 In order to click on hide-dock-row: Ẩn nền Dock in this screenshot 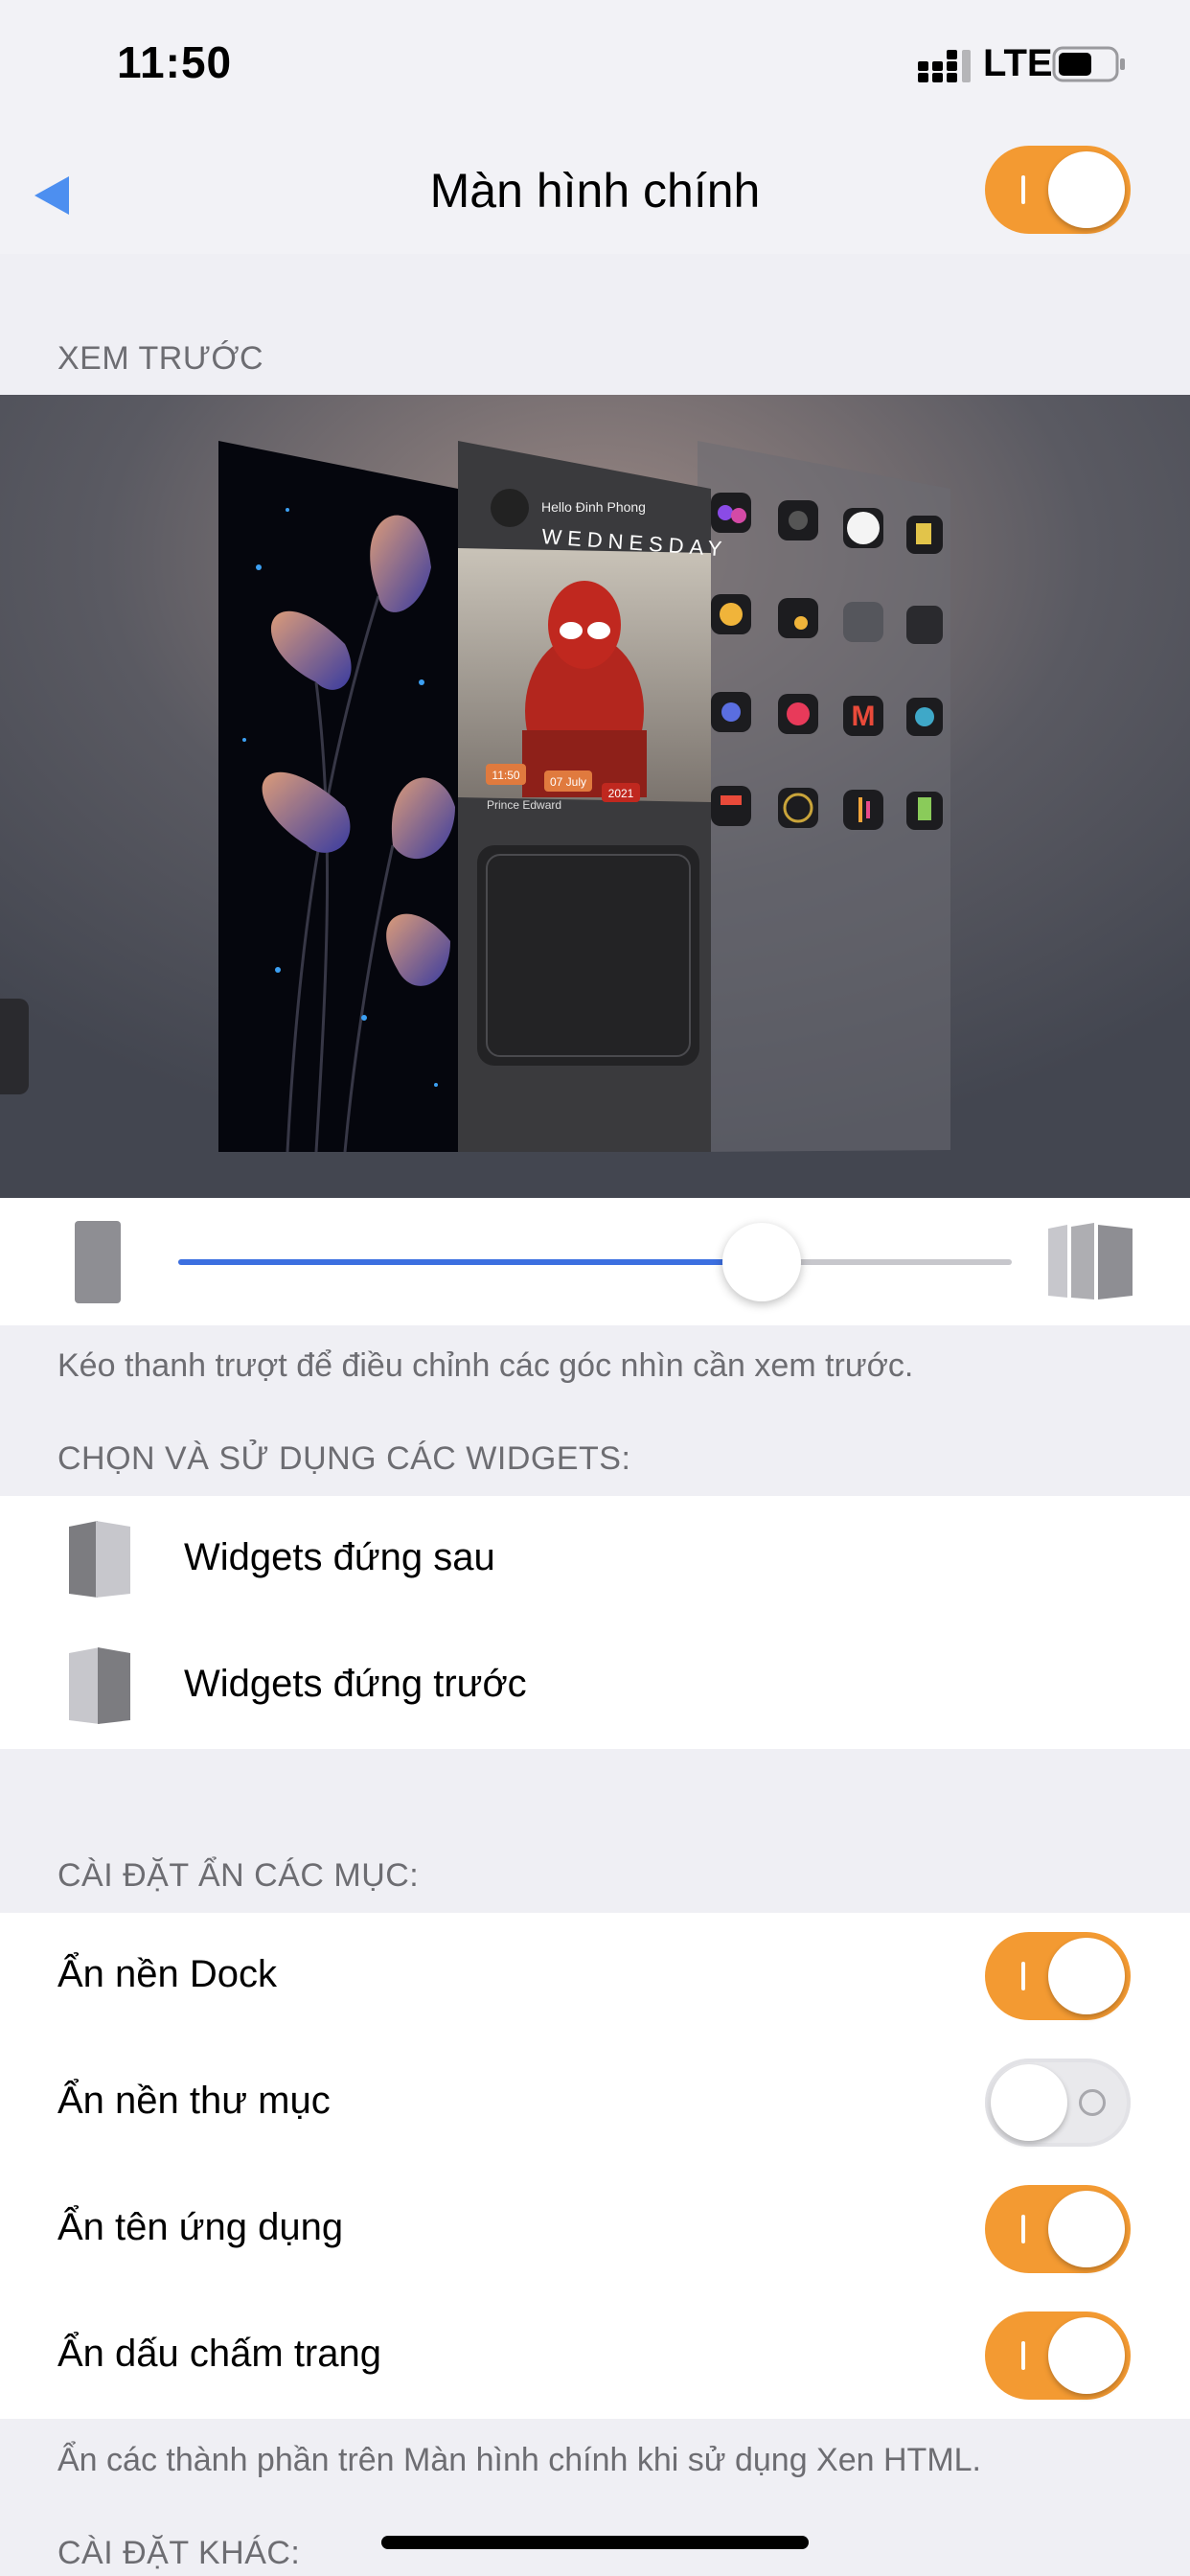, I will do `click(595, 1976)`.